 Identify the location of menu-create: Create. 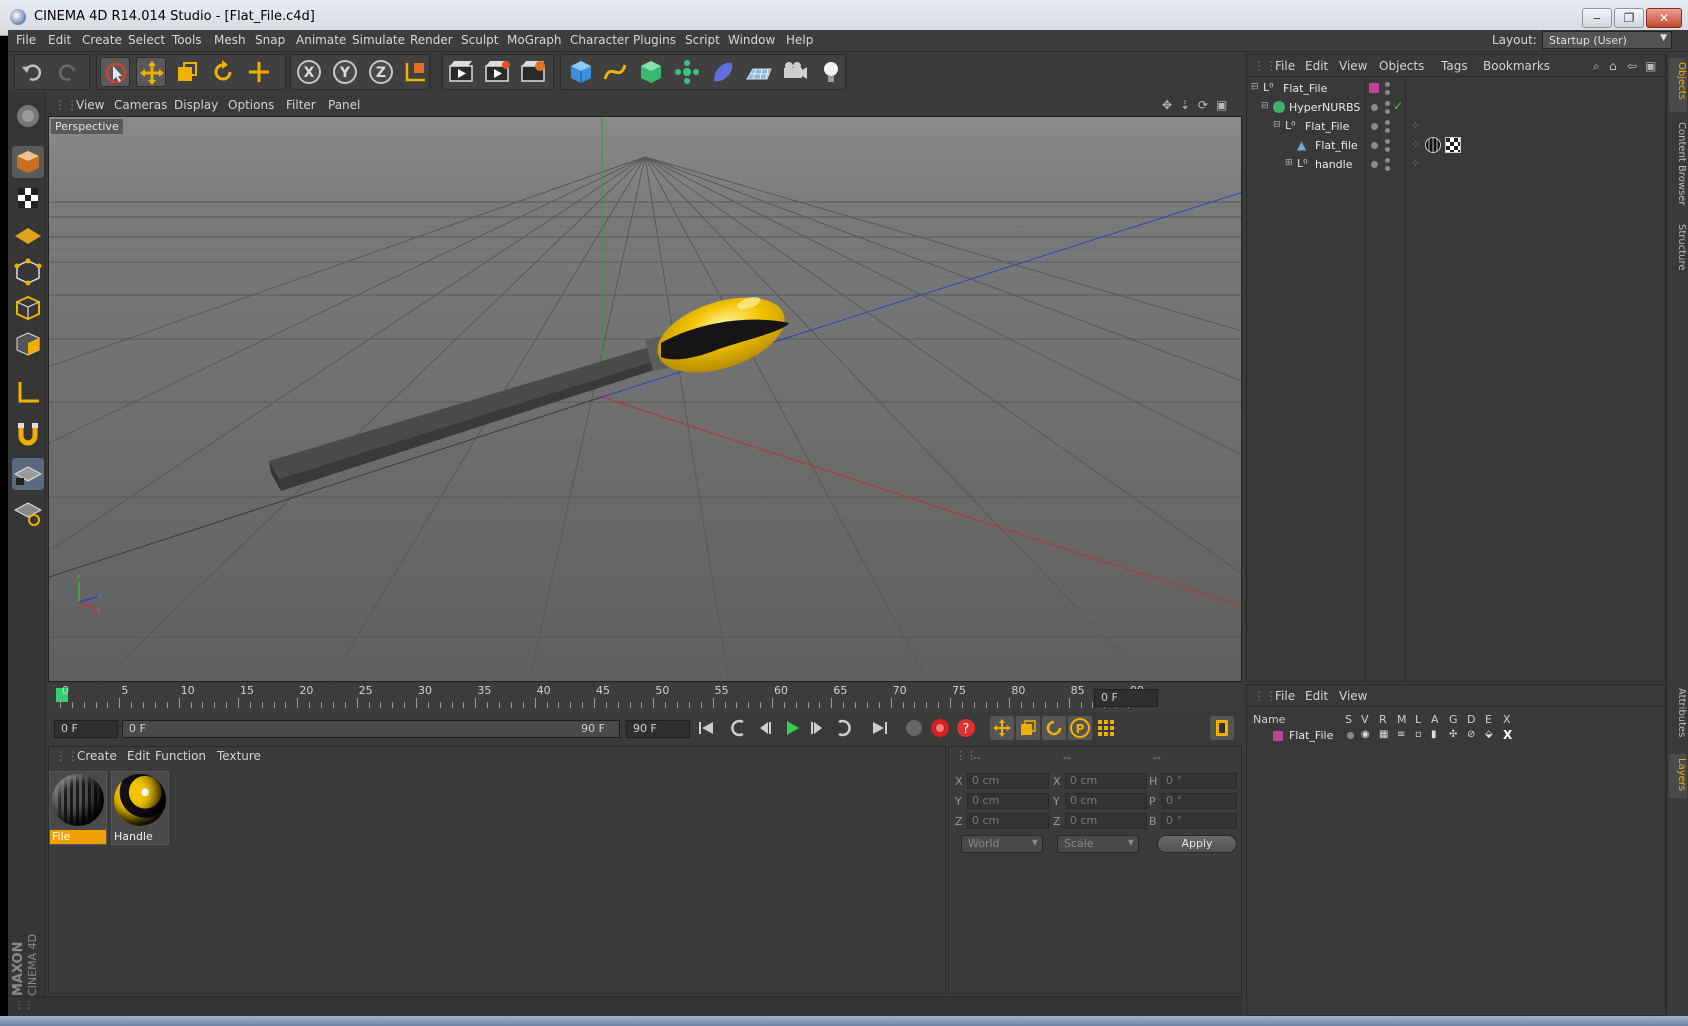
(102, 40).